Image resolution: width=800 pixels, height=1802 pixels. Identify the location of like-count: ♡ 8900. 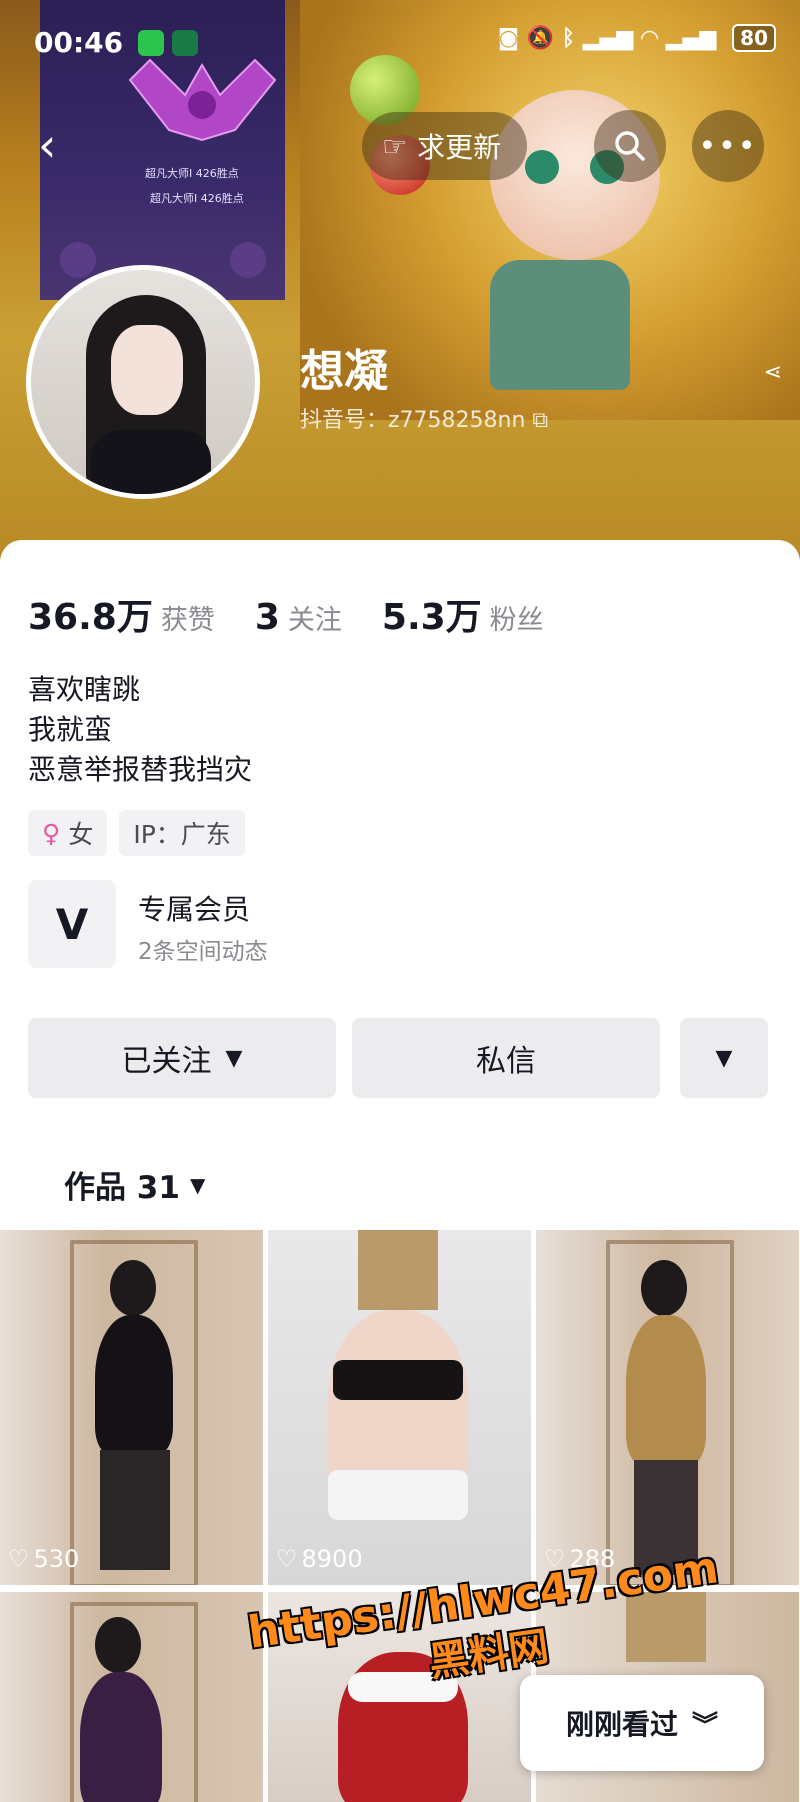
(319, 1559).